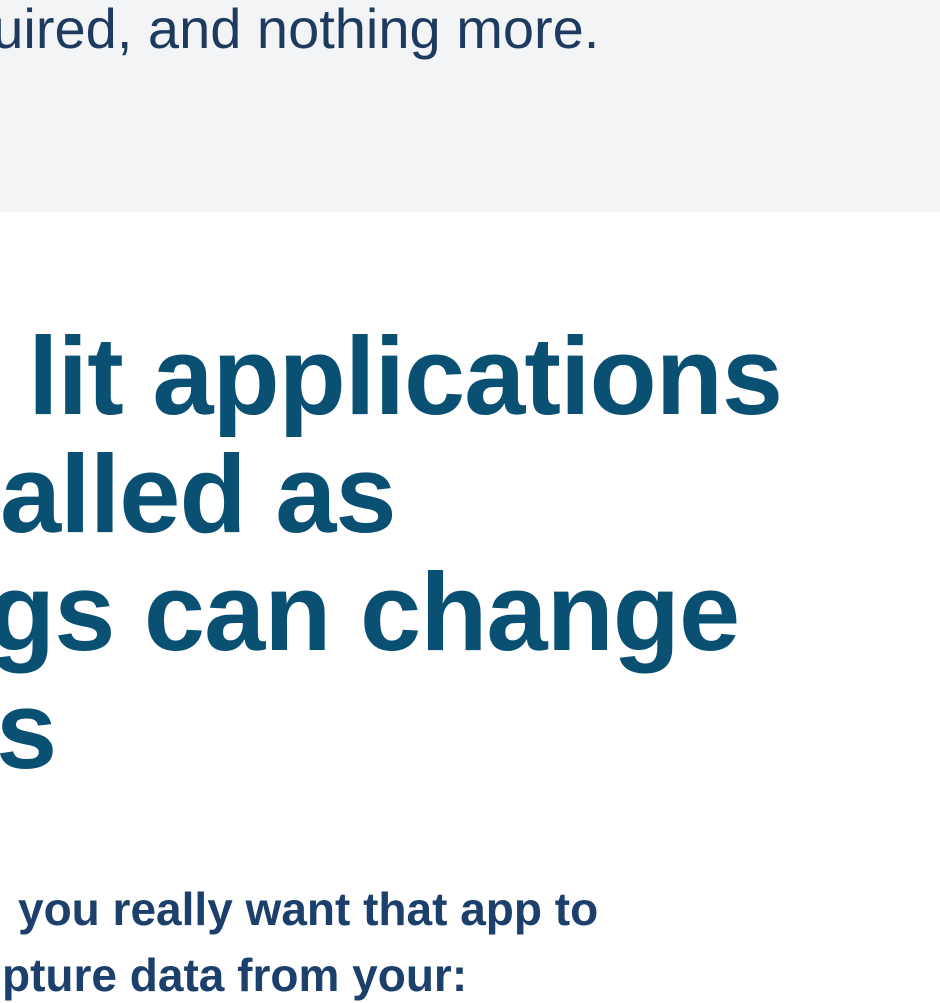  I want to click on subheading-line-1: you really want that app to, so click(308, 909).